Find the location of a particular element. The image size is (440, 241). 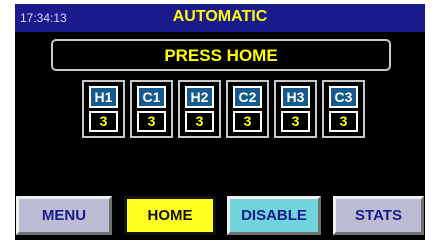

station-tile-h1: H1 3 is located at coordinates (103, 109).